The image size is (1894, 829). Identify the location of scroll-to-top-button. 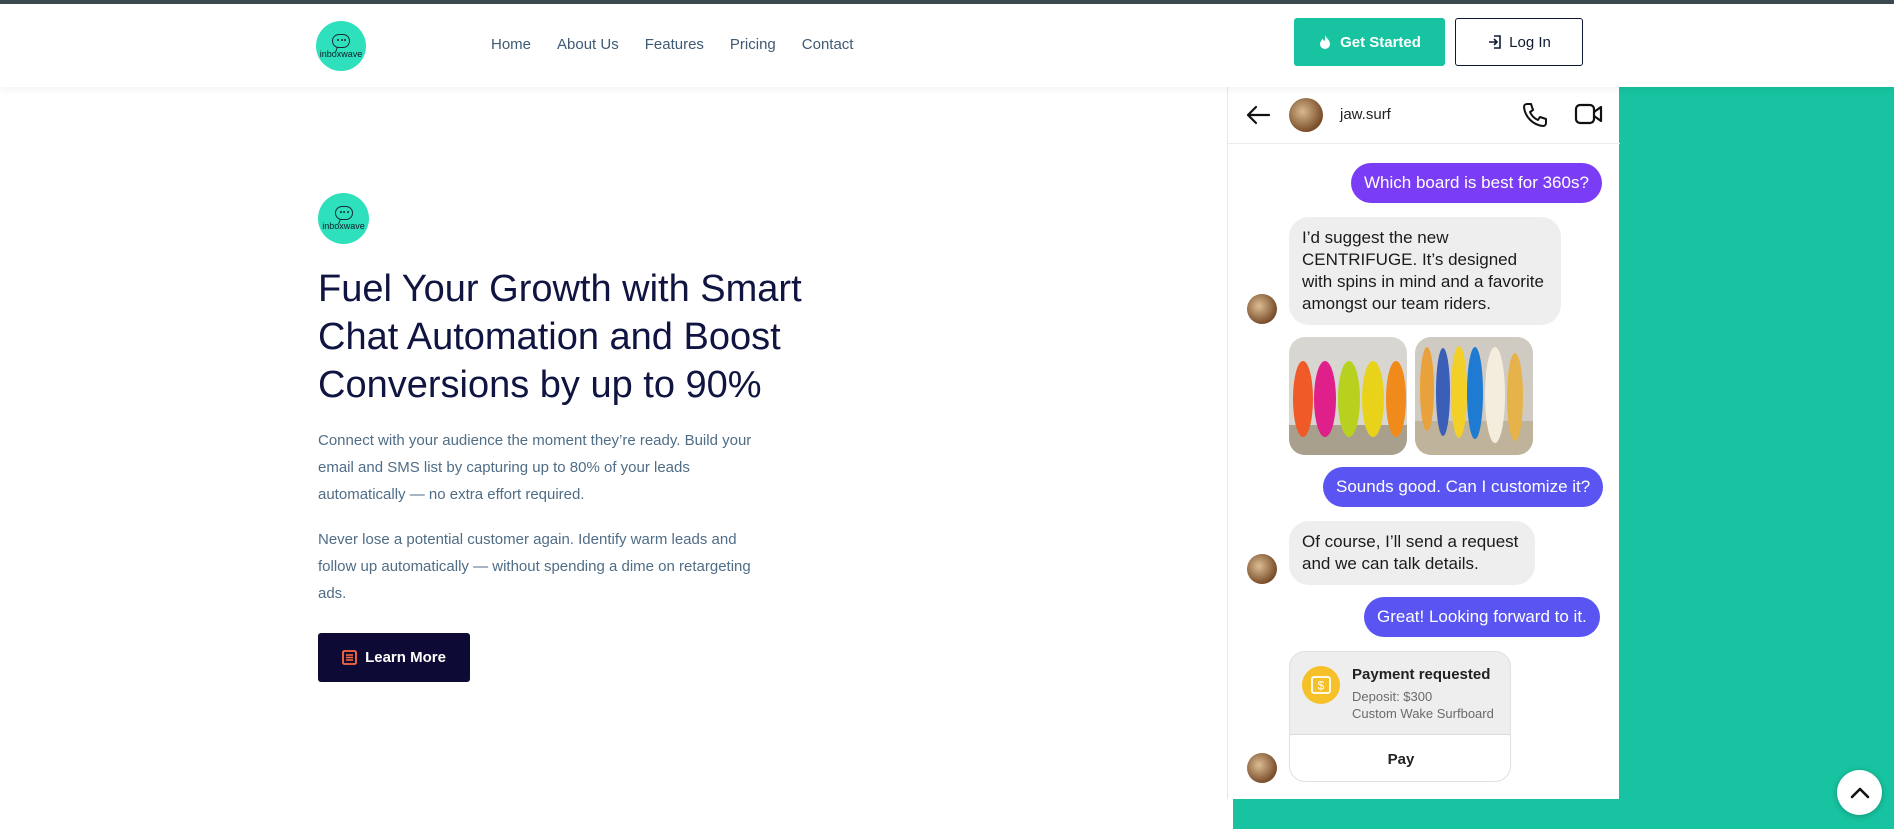
(1859, 792).